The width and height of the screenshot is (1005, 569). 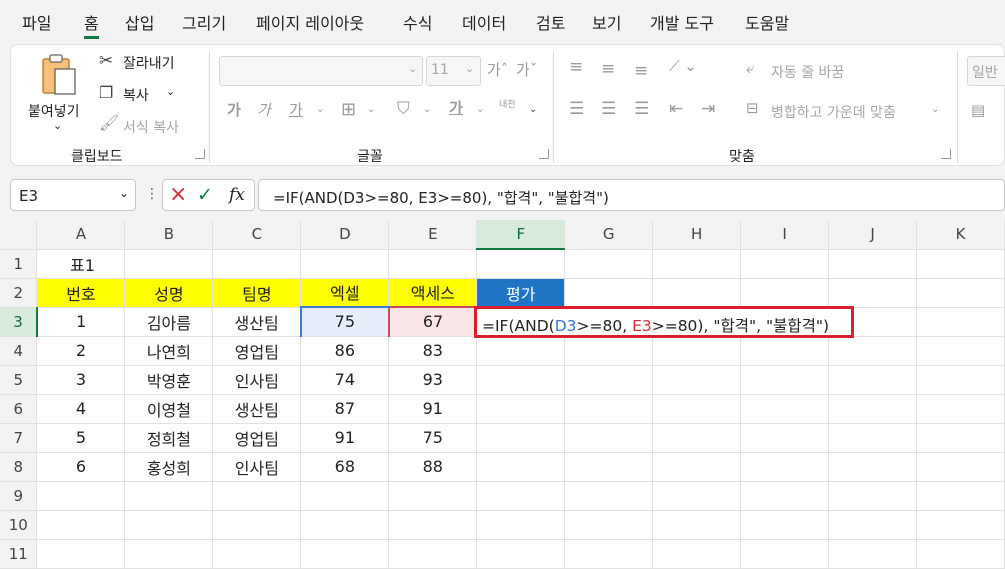 What do you see at coordinates (81, 466) in the screenshot?
I see `table-cell: 6` at bounding box center [81, 466].